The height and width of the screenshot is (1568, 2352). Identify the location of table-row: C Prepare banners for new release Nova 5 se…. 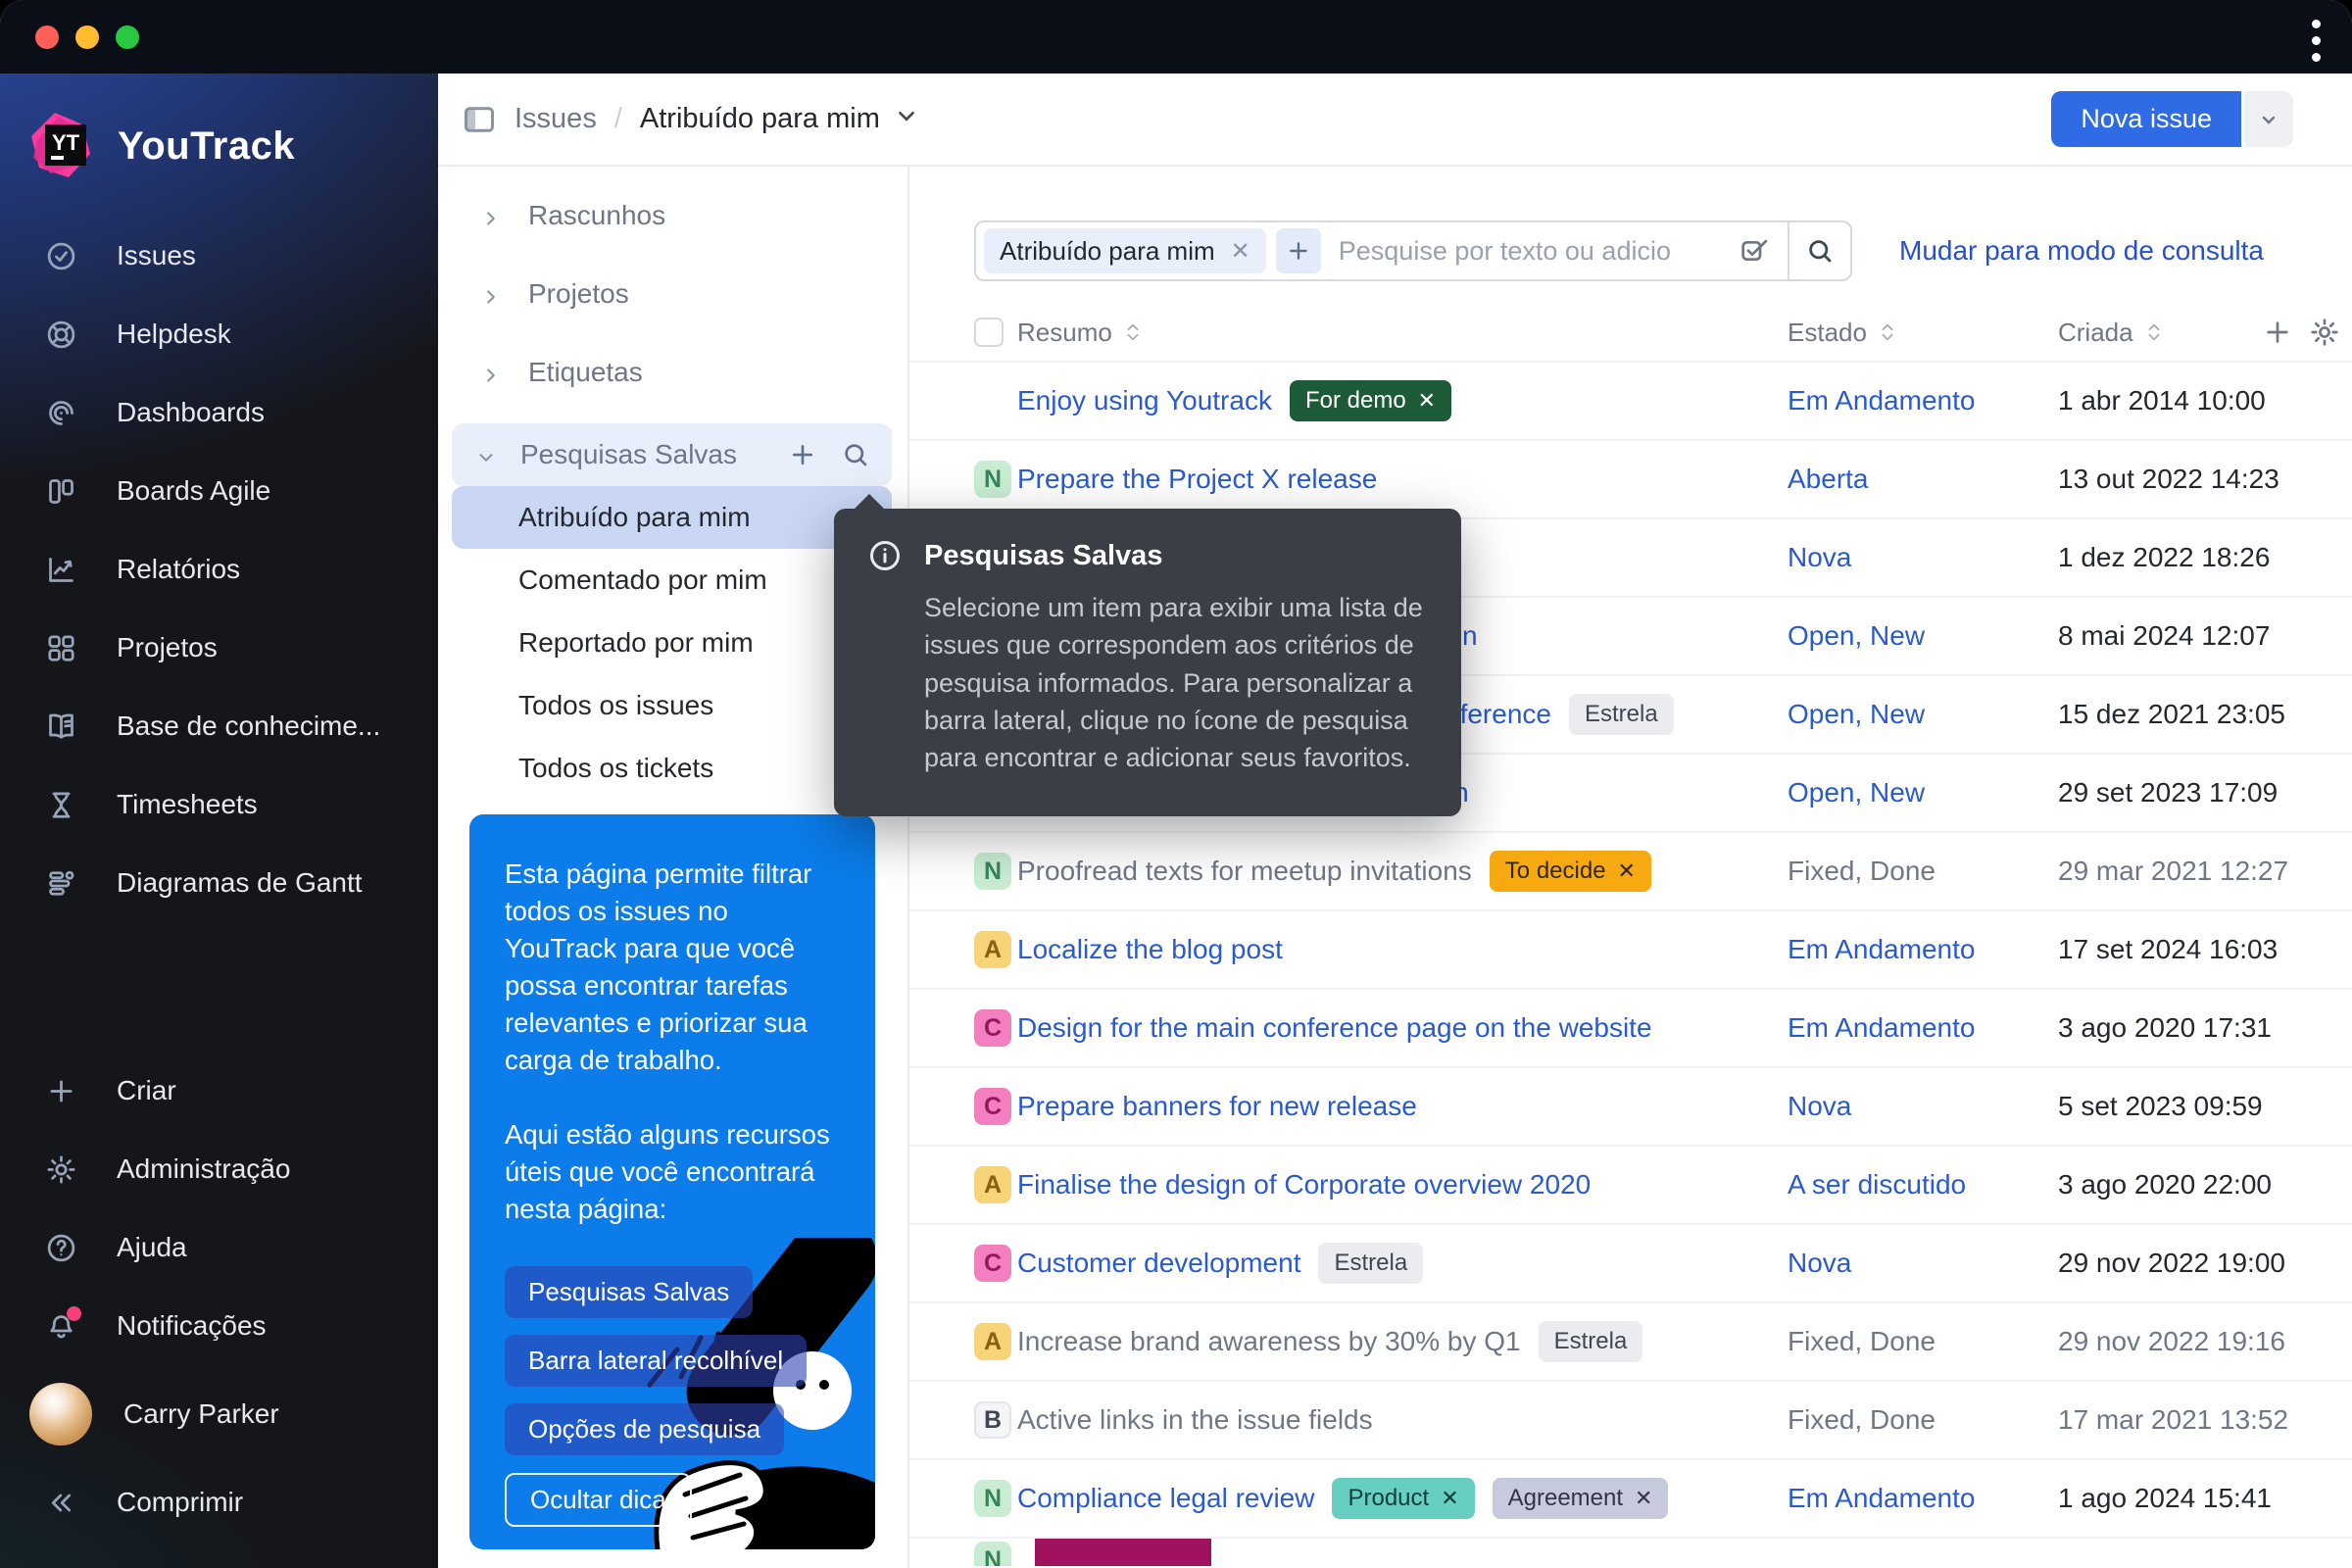
(1630, 1105).